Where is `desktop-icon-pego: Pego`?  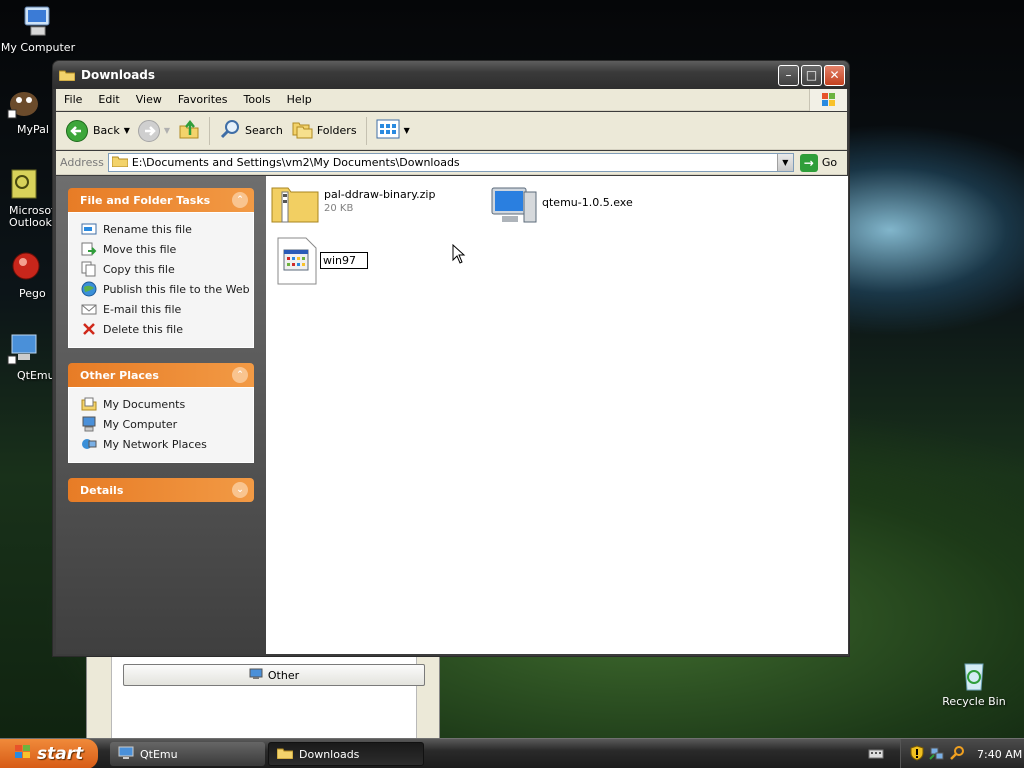 desktop-icon-pego: Pego is located at coordinates (26, 275).